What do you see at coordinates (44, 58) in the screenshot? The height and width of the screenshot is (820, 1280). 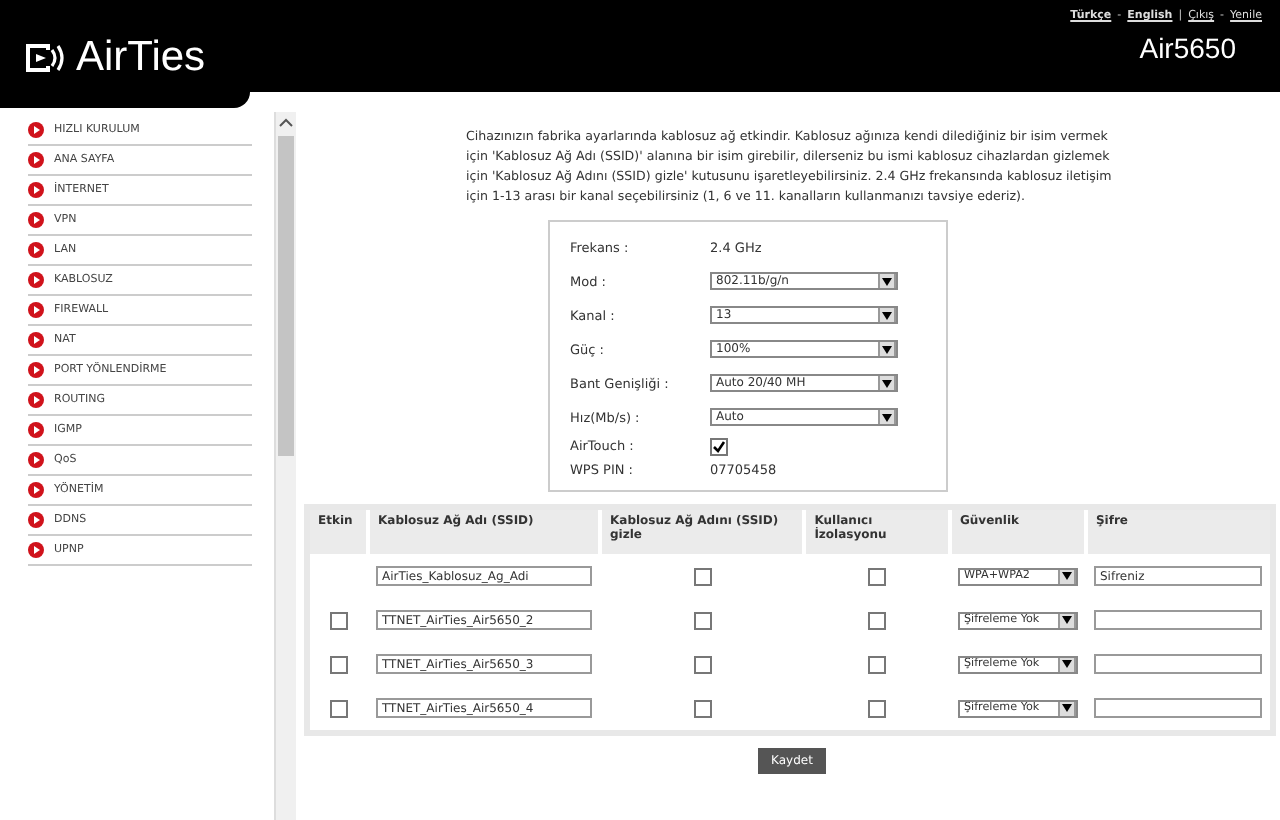 I see `logo-icon` at bounding box center [44, 58].